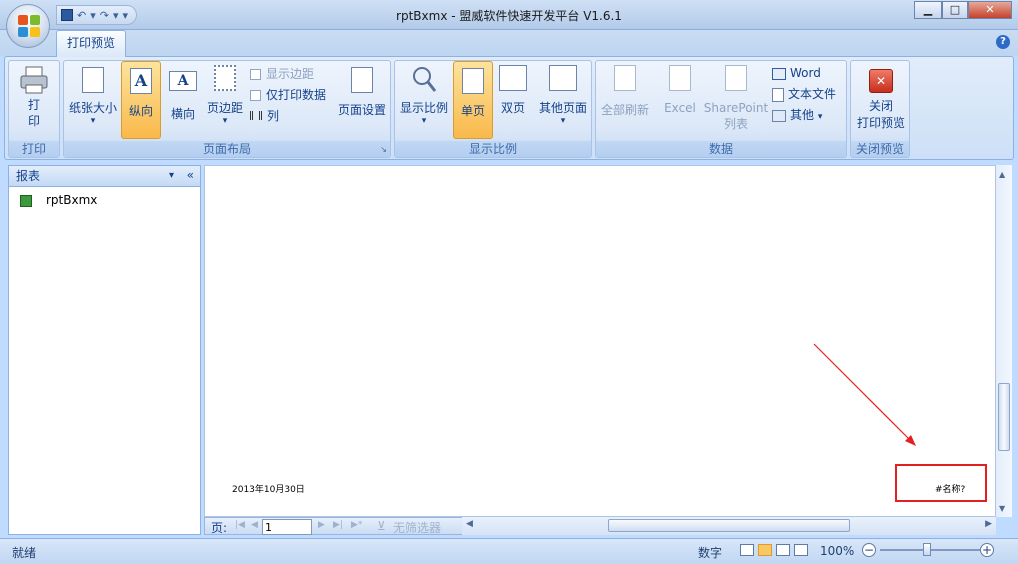  What do you see at coordinates (383, 149) in the screenshot?
I see `dialog-launcher-icon: ↘` at bounding box center [383, 149].